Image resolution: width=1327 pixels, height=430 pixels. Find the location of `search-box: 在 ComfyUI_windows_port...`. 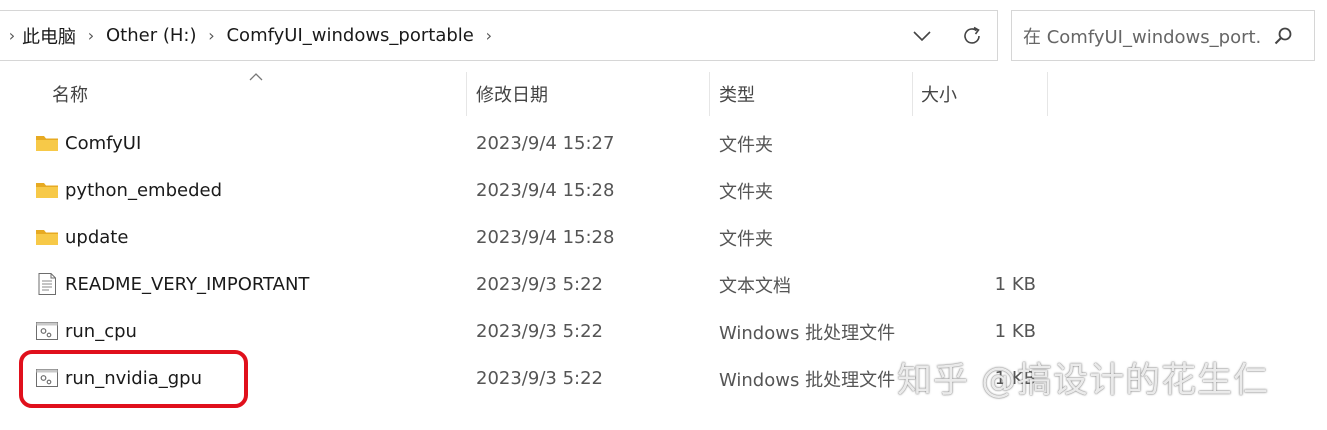

search-box: 在 ComfyUI_windows_port... is located at coordinates (1163, 35).